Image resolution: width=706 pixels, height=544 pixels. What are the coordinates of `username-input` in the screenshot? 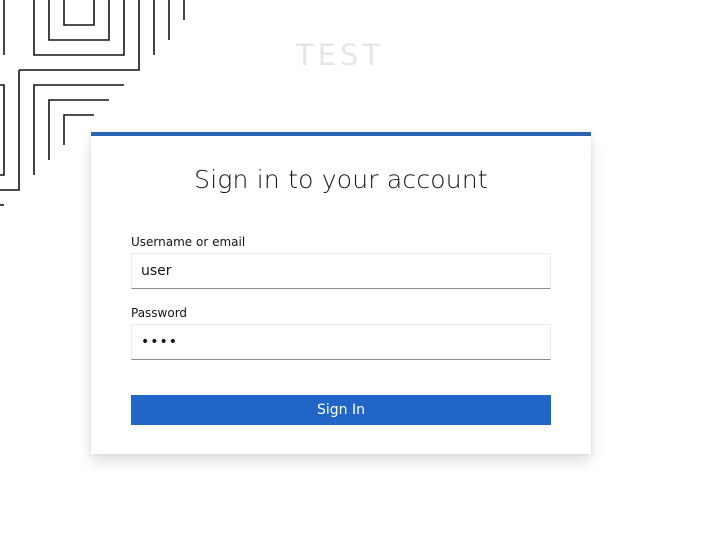 It's located at (341, 271).